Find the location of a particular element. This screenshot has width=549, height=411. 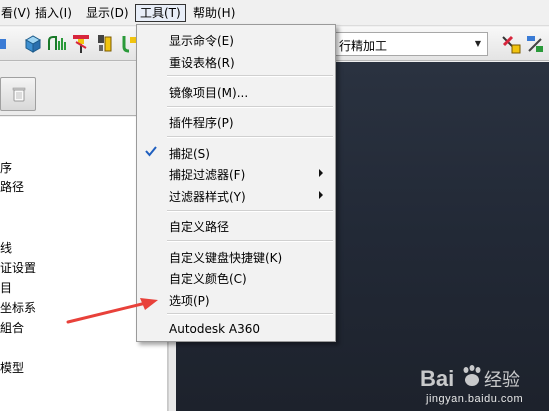

menu-item-snap-filter: 捕捉过滤器(F) is located at coordinates (236, 173).